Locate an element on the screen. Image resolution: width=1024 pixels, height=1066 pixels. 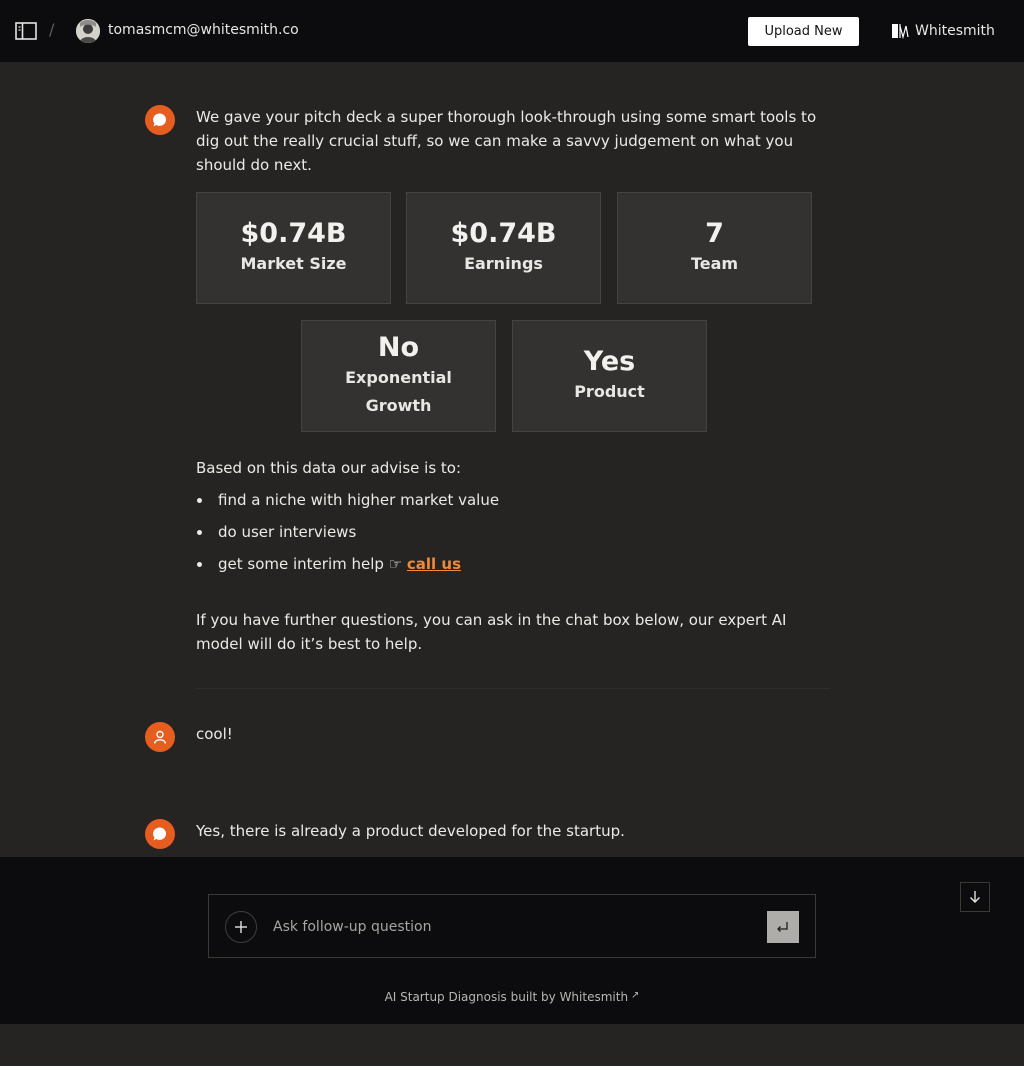
call-us-link: call us is located at coordinates (434, 564).